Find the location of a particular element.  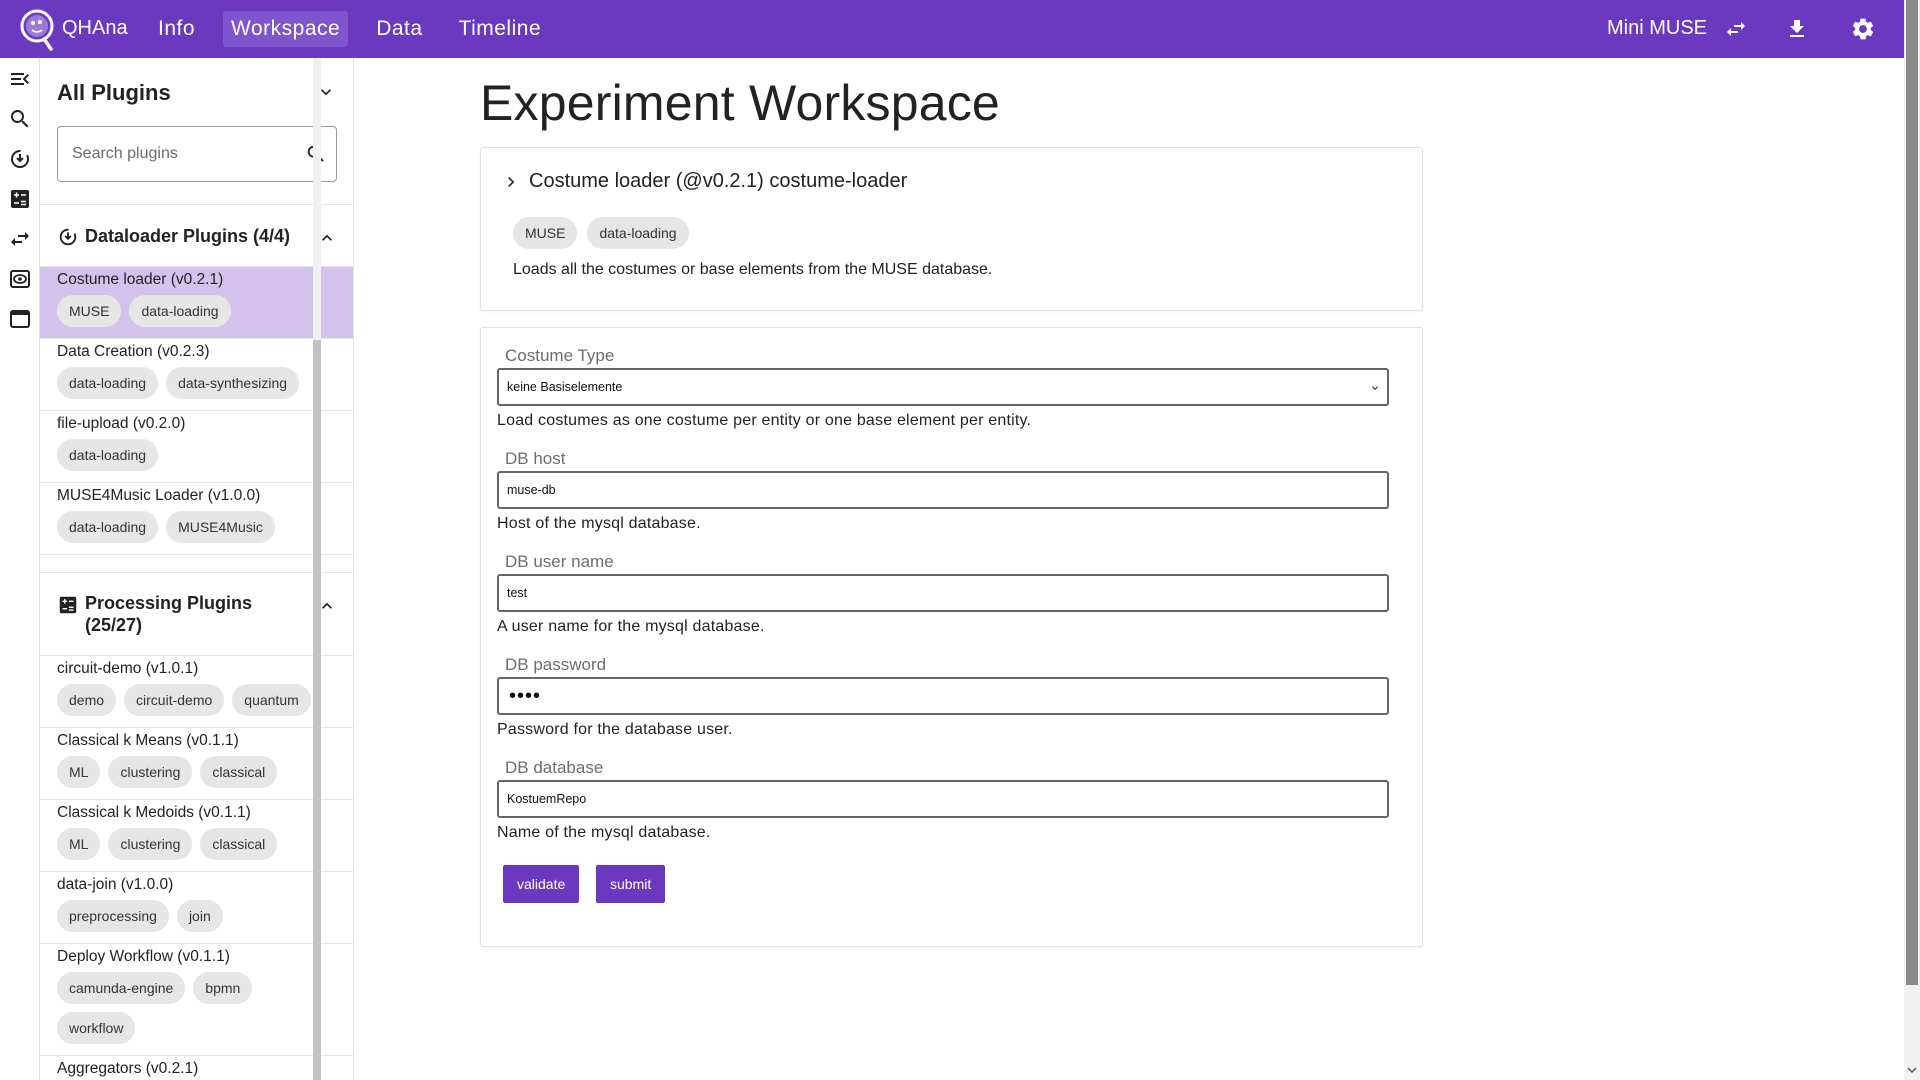

sidebar-title: All Plugins is located at coordinates (114, 92).